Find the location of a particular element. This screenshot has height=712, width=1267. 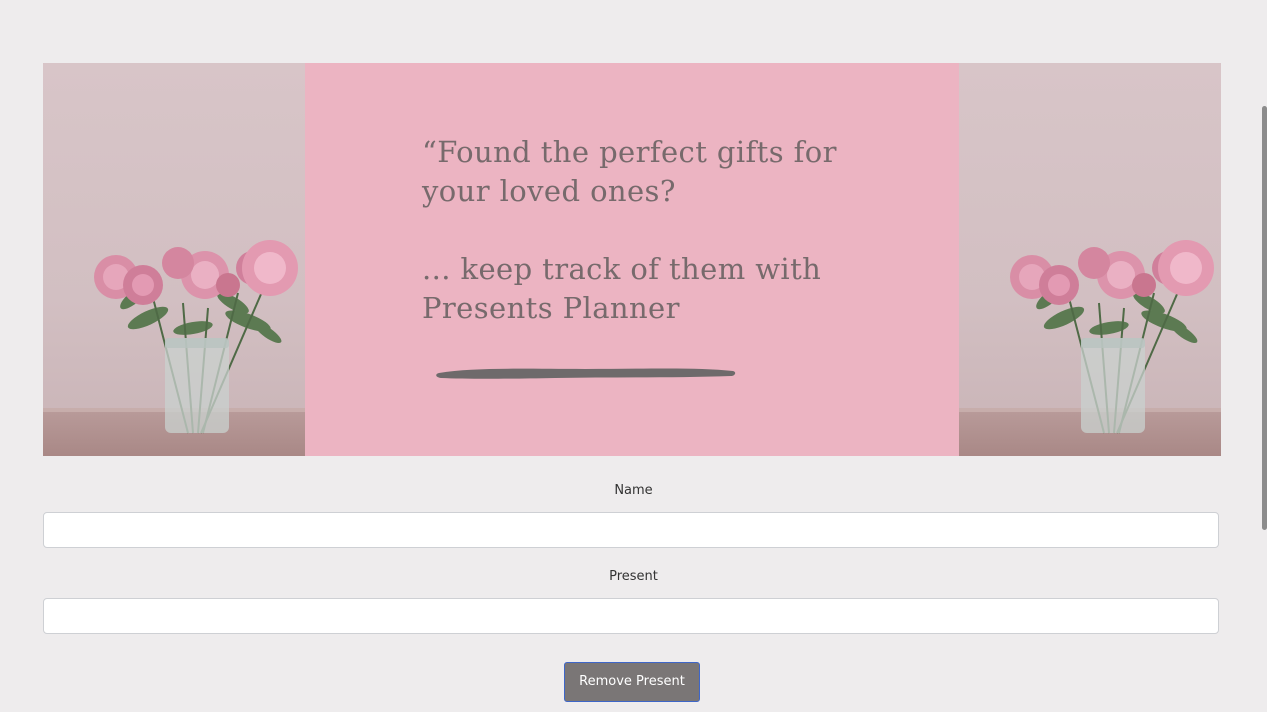

remove-present-button: Remove Present is located at coordinates (632, 682).